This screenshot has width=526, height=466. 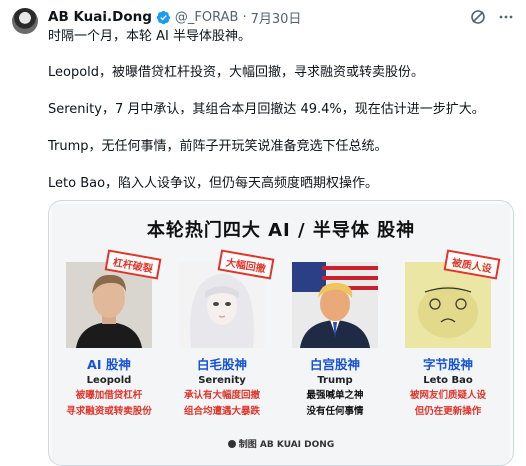 I want to click on portrait-image, so click(x=335, y=305).